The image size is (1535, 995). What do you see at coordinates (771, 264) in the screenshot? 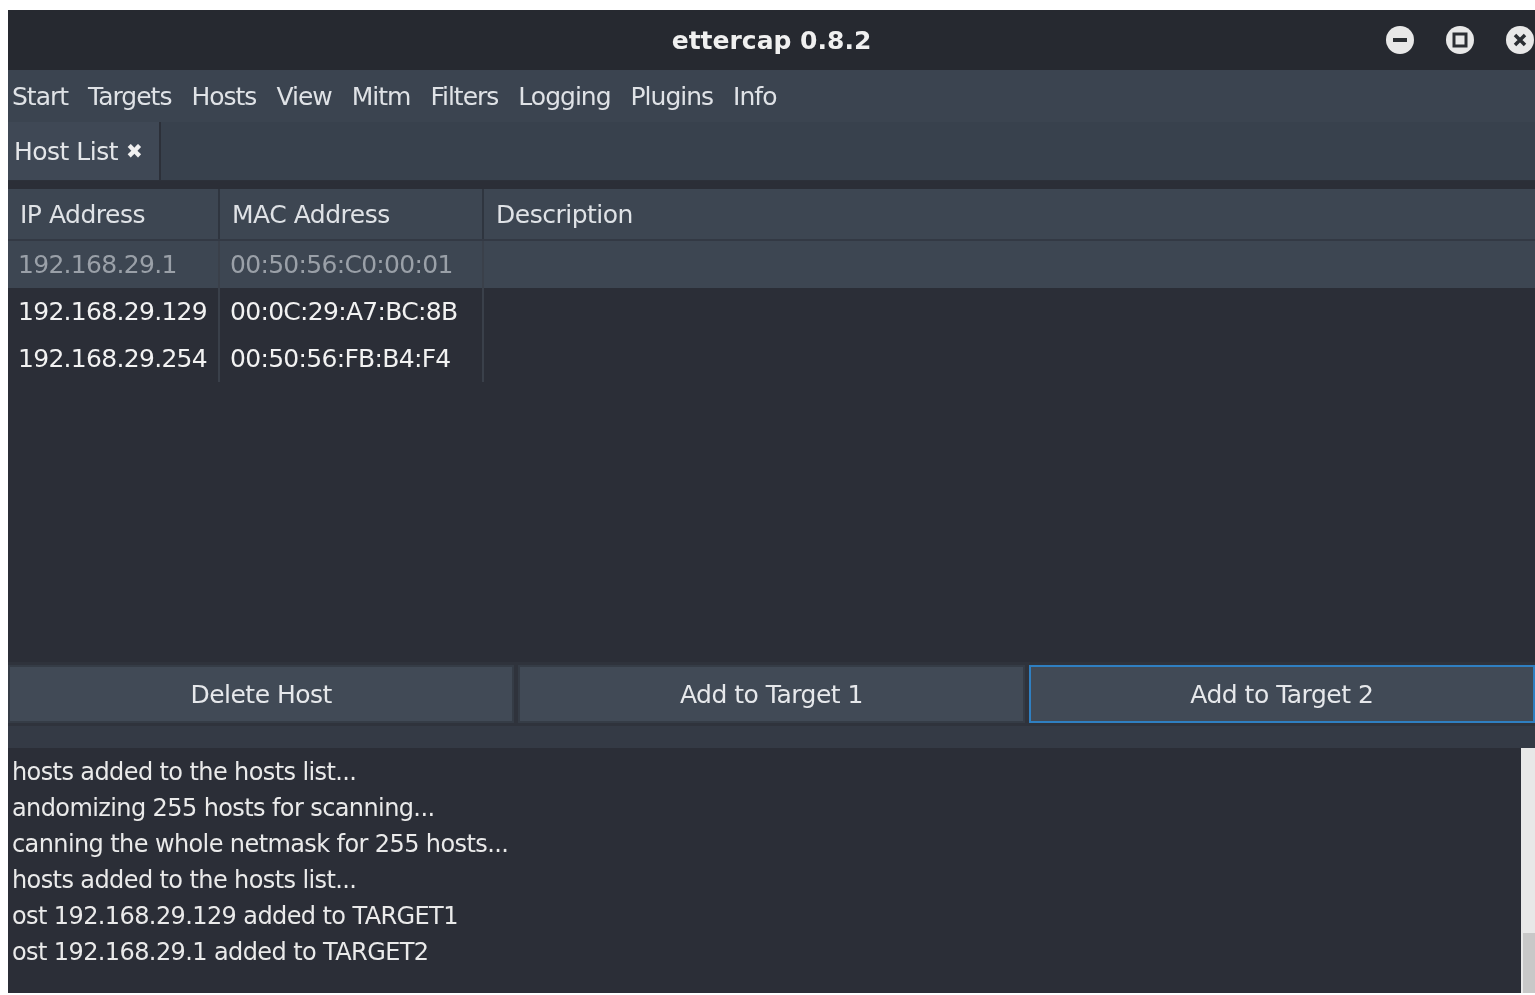
I see `table-row: 192.168.29.1 00:50:56:C0:00:01` at bounding box center [771, 264].